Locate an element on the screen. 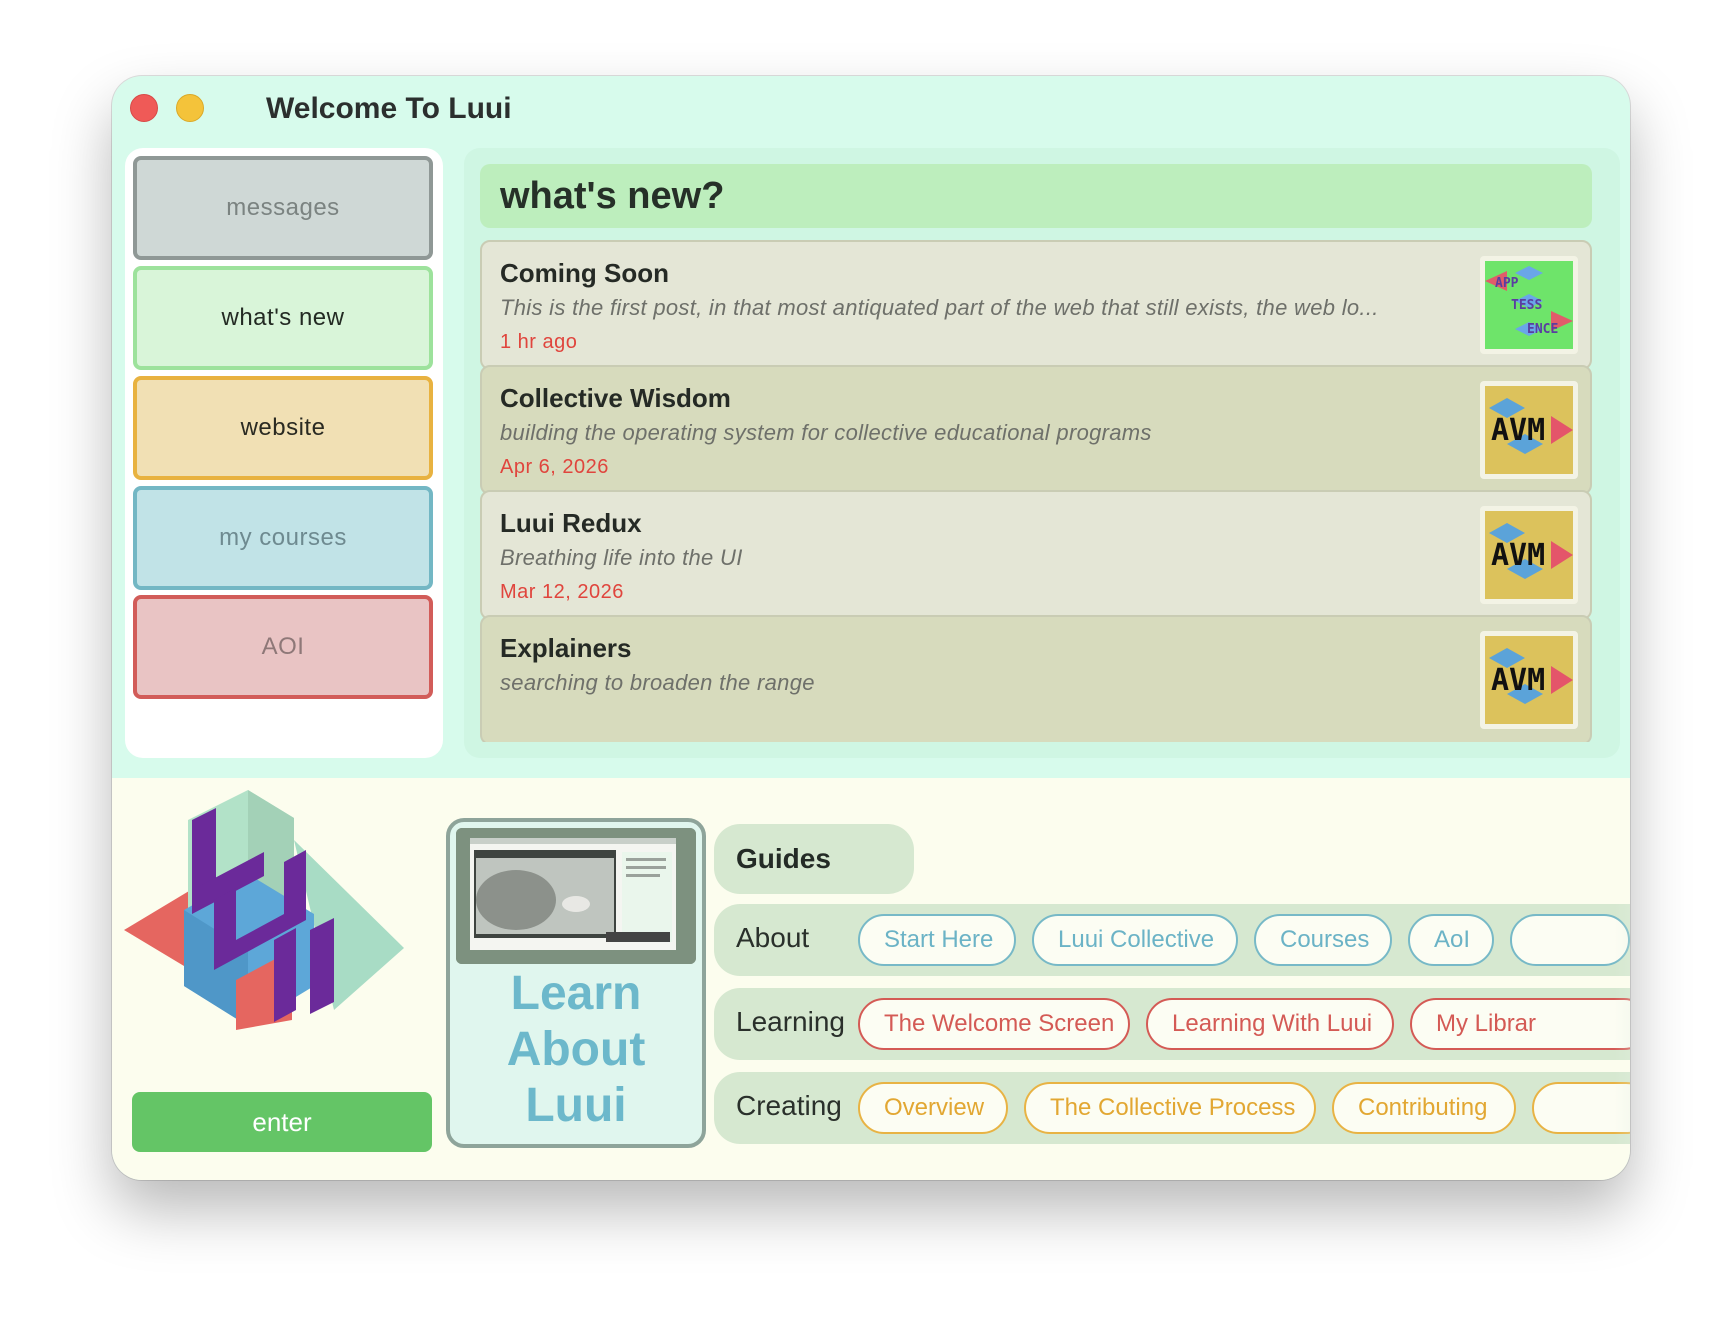 The image size is (1736, 1324). post-title: Collective Wisdom is located at coordinates (615, 398).